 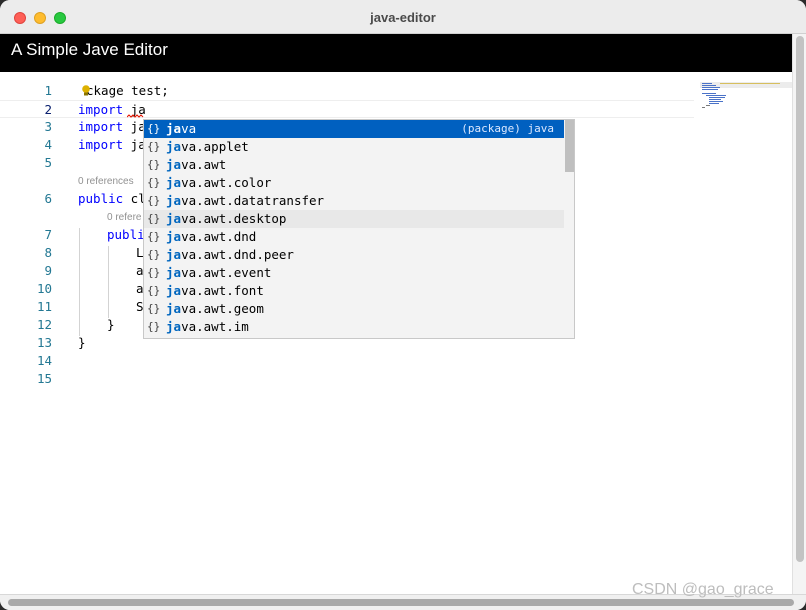 I want to click on suggestion-rest: va, so click(x=189, y=128).